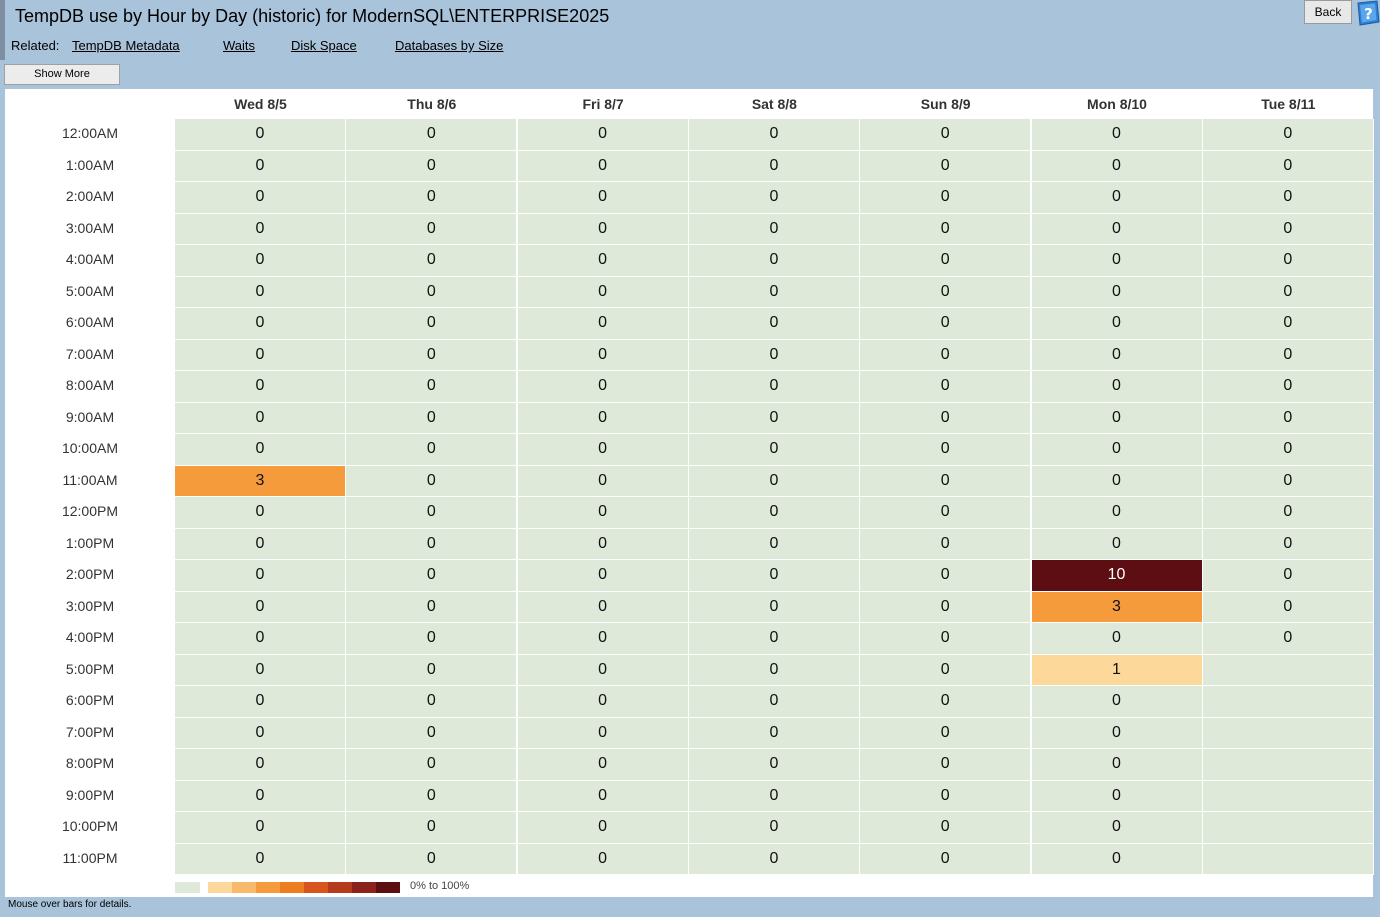 Image resolution: width=1380 pixels, height=917 pixels. Describe the element at coordinates (1367, 13) in the screenshot. I see `help-question-icon: ?` at that location.